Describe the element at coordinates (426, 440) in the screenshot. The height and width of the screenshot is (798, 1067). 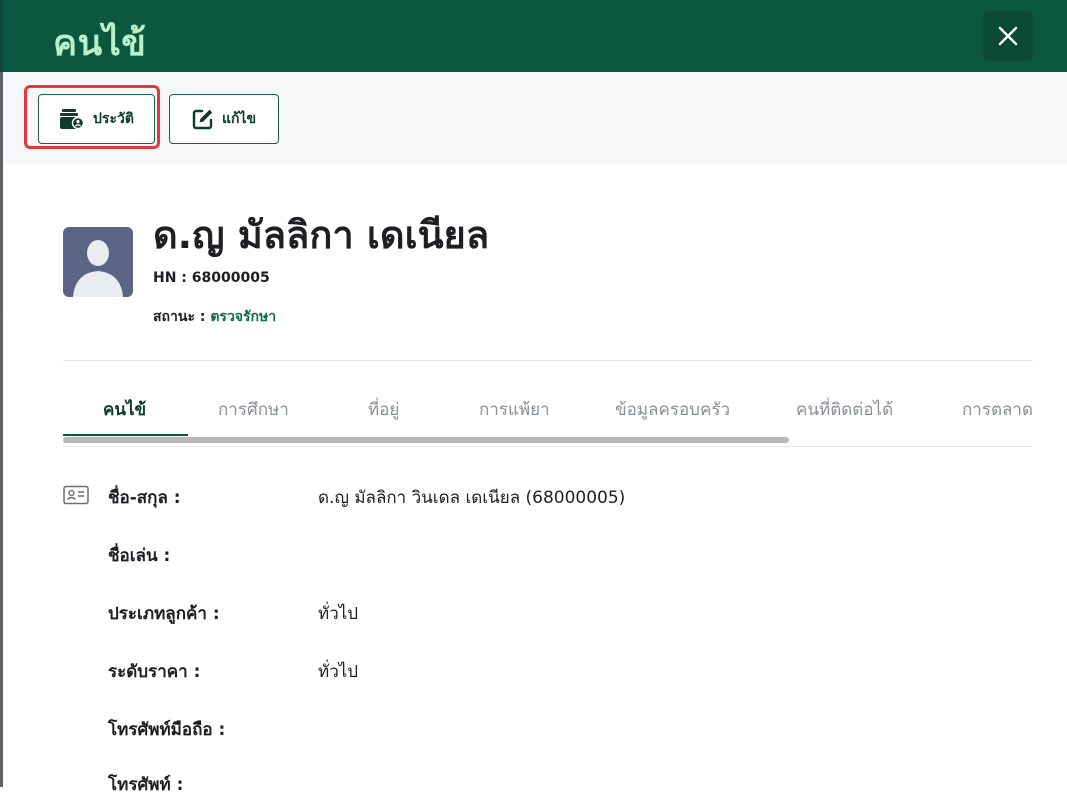
I see `tab-scrollbar` at that location.